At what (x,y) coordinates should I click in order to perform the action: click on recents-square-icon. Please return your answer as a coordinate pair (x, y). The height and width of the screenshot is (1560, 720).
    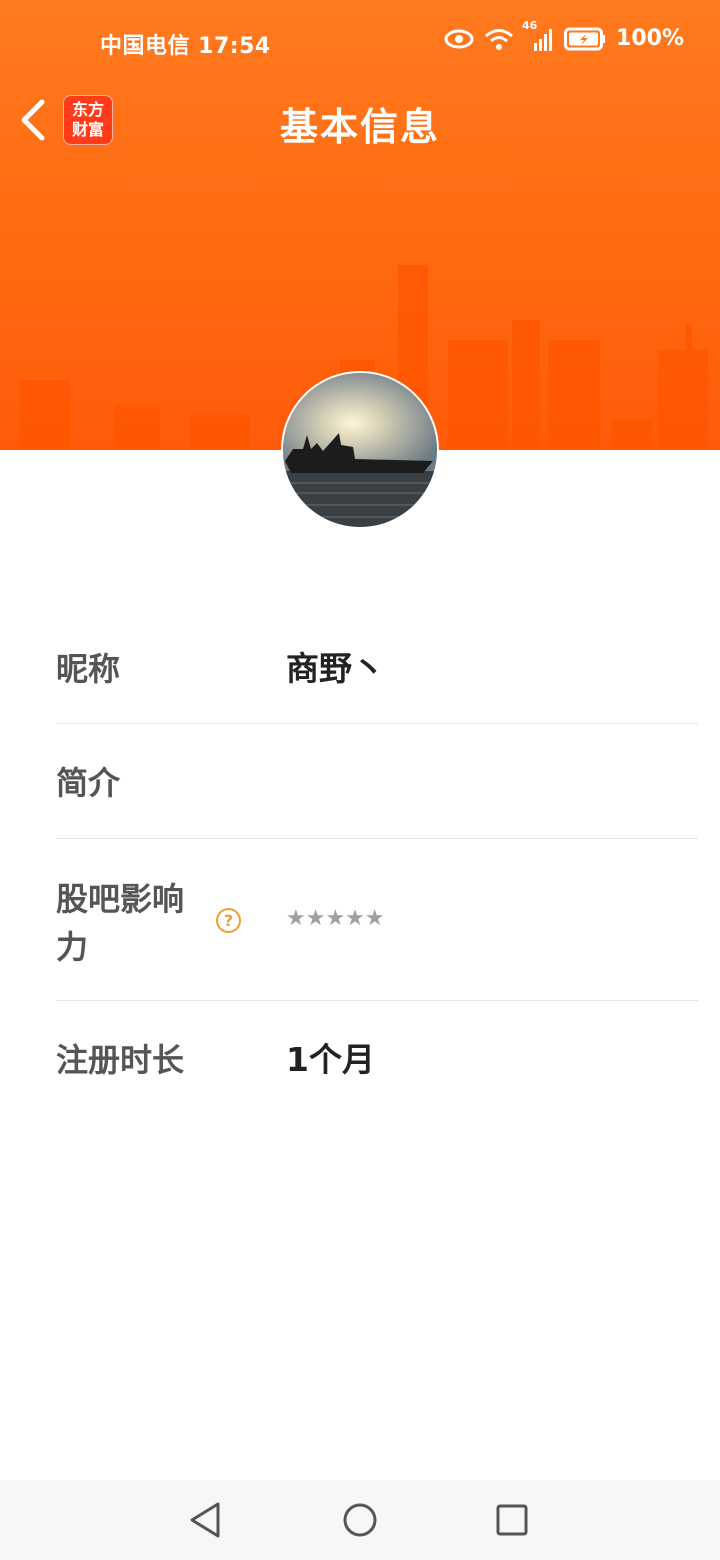
    Looking at the image, I should click on (512, 1520).